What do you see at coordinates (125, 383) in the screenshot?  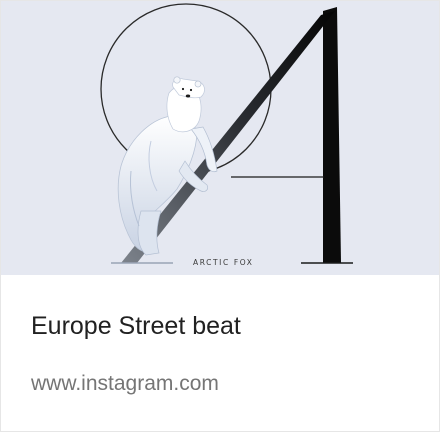 I see `source-domain: www.instagram.com` at bounding box center [125, 383].